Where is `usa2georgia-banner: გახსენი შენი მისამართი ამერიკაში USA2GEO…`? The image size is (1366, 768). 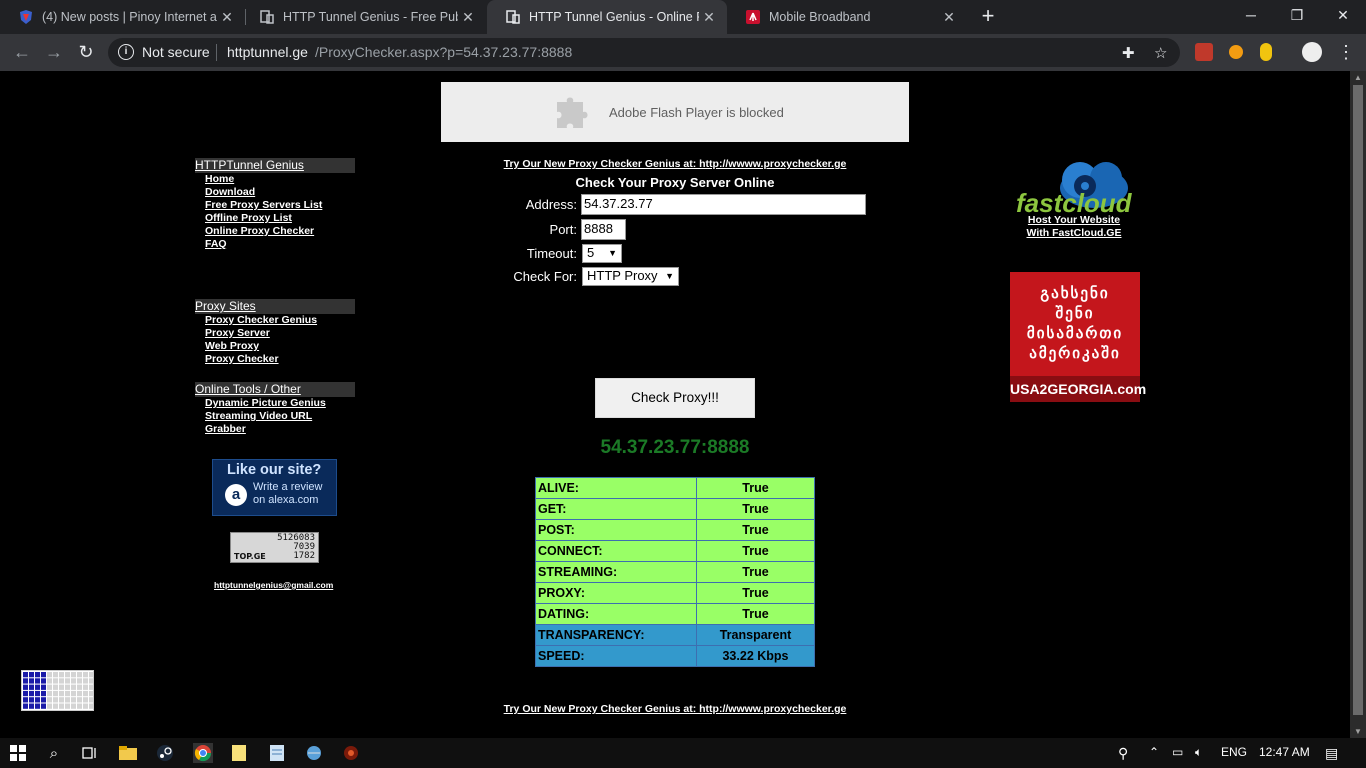
usa2georgia-banner: გახსენი შენი მისამართი ამერიკაში USA2GEO… is located at coordinates (1078, 337).